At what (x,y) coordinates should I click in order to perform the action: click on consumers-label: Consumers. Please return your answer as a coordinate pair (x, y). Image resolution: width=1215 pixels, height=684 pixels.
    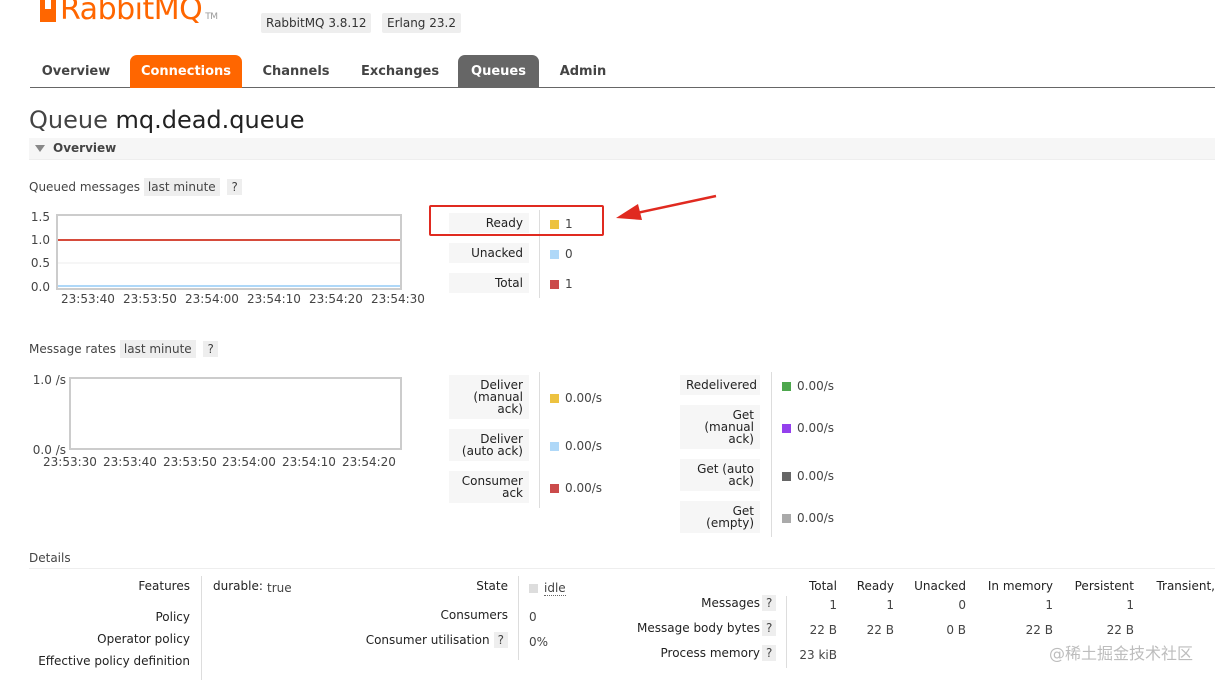
    Looking at the image, I should click on (474, 615).